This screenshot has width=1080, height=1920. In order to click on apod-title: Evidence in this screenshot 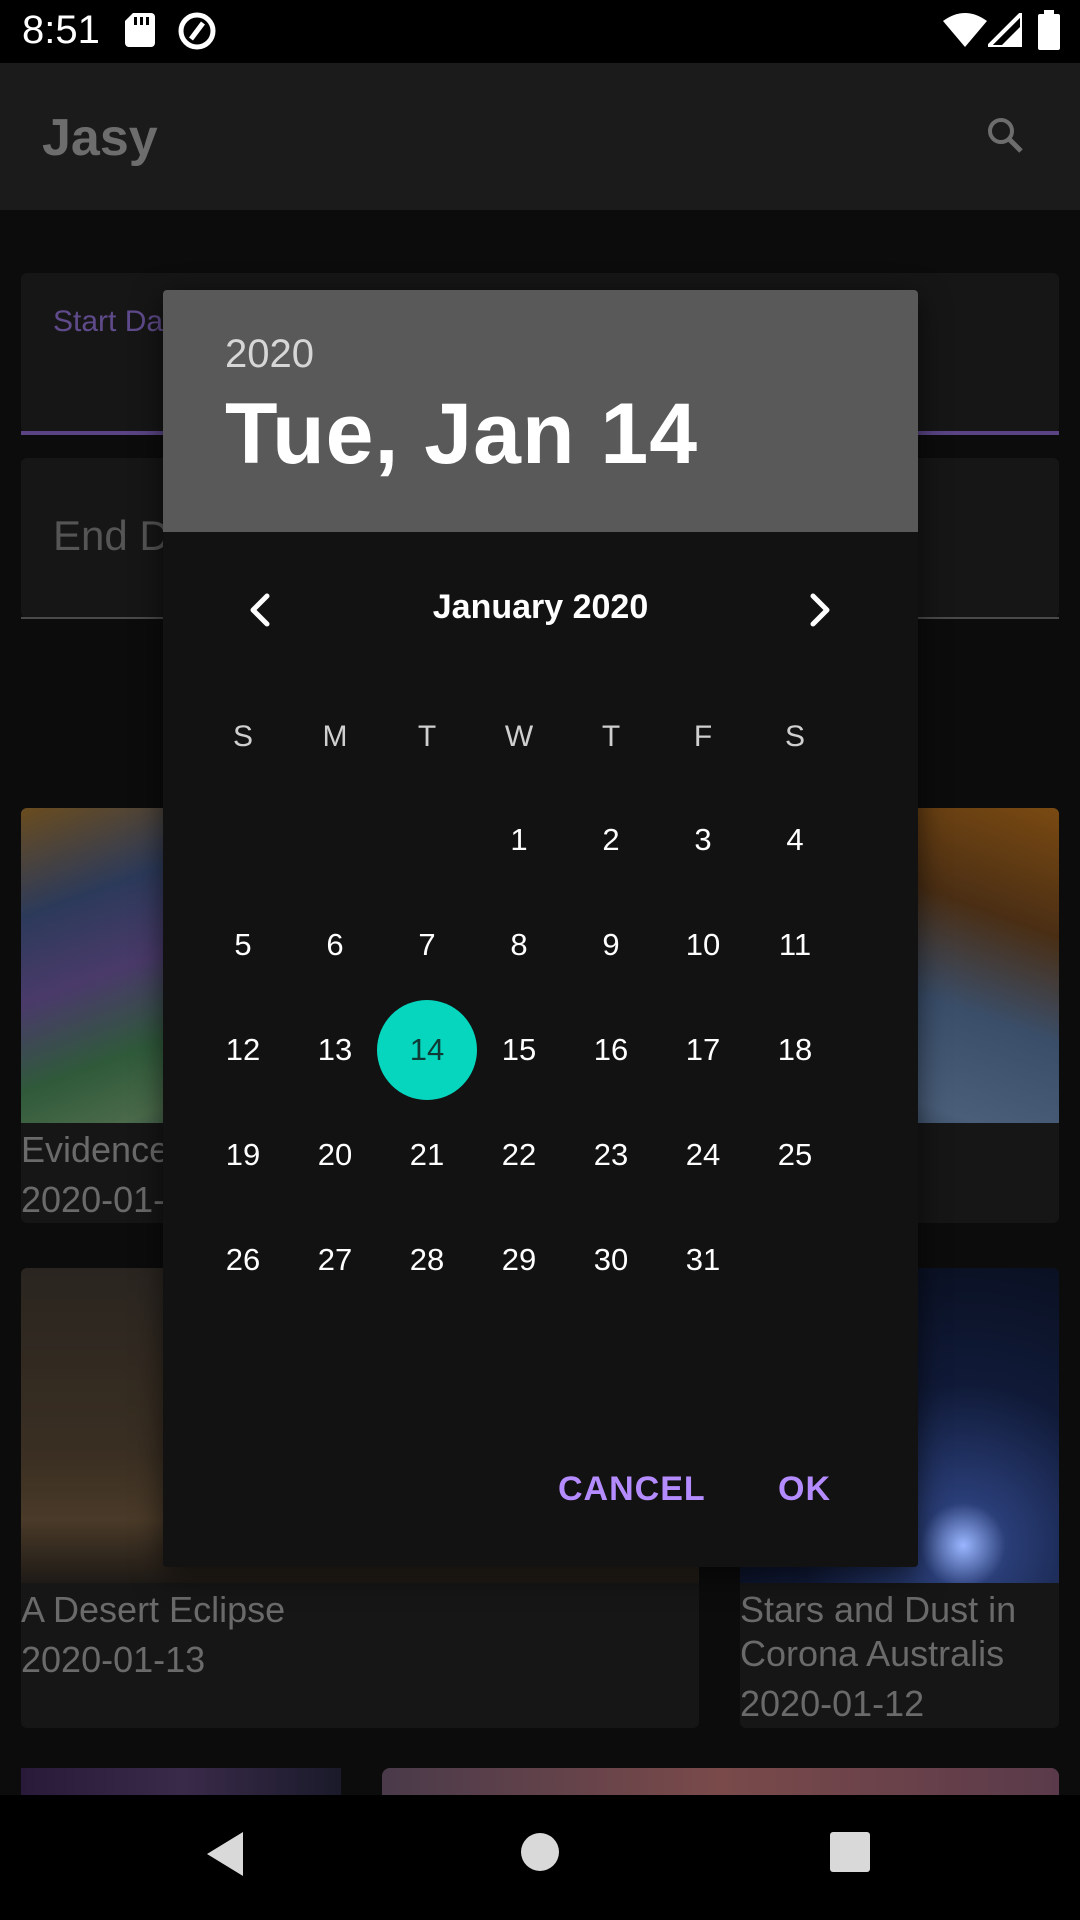, I will do `click(95, 1149)`.